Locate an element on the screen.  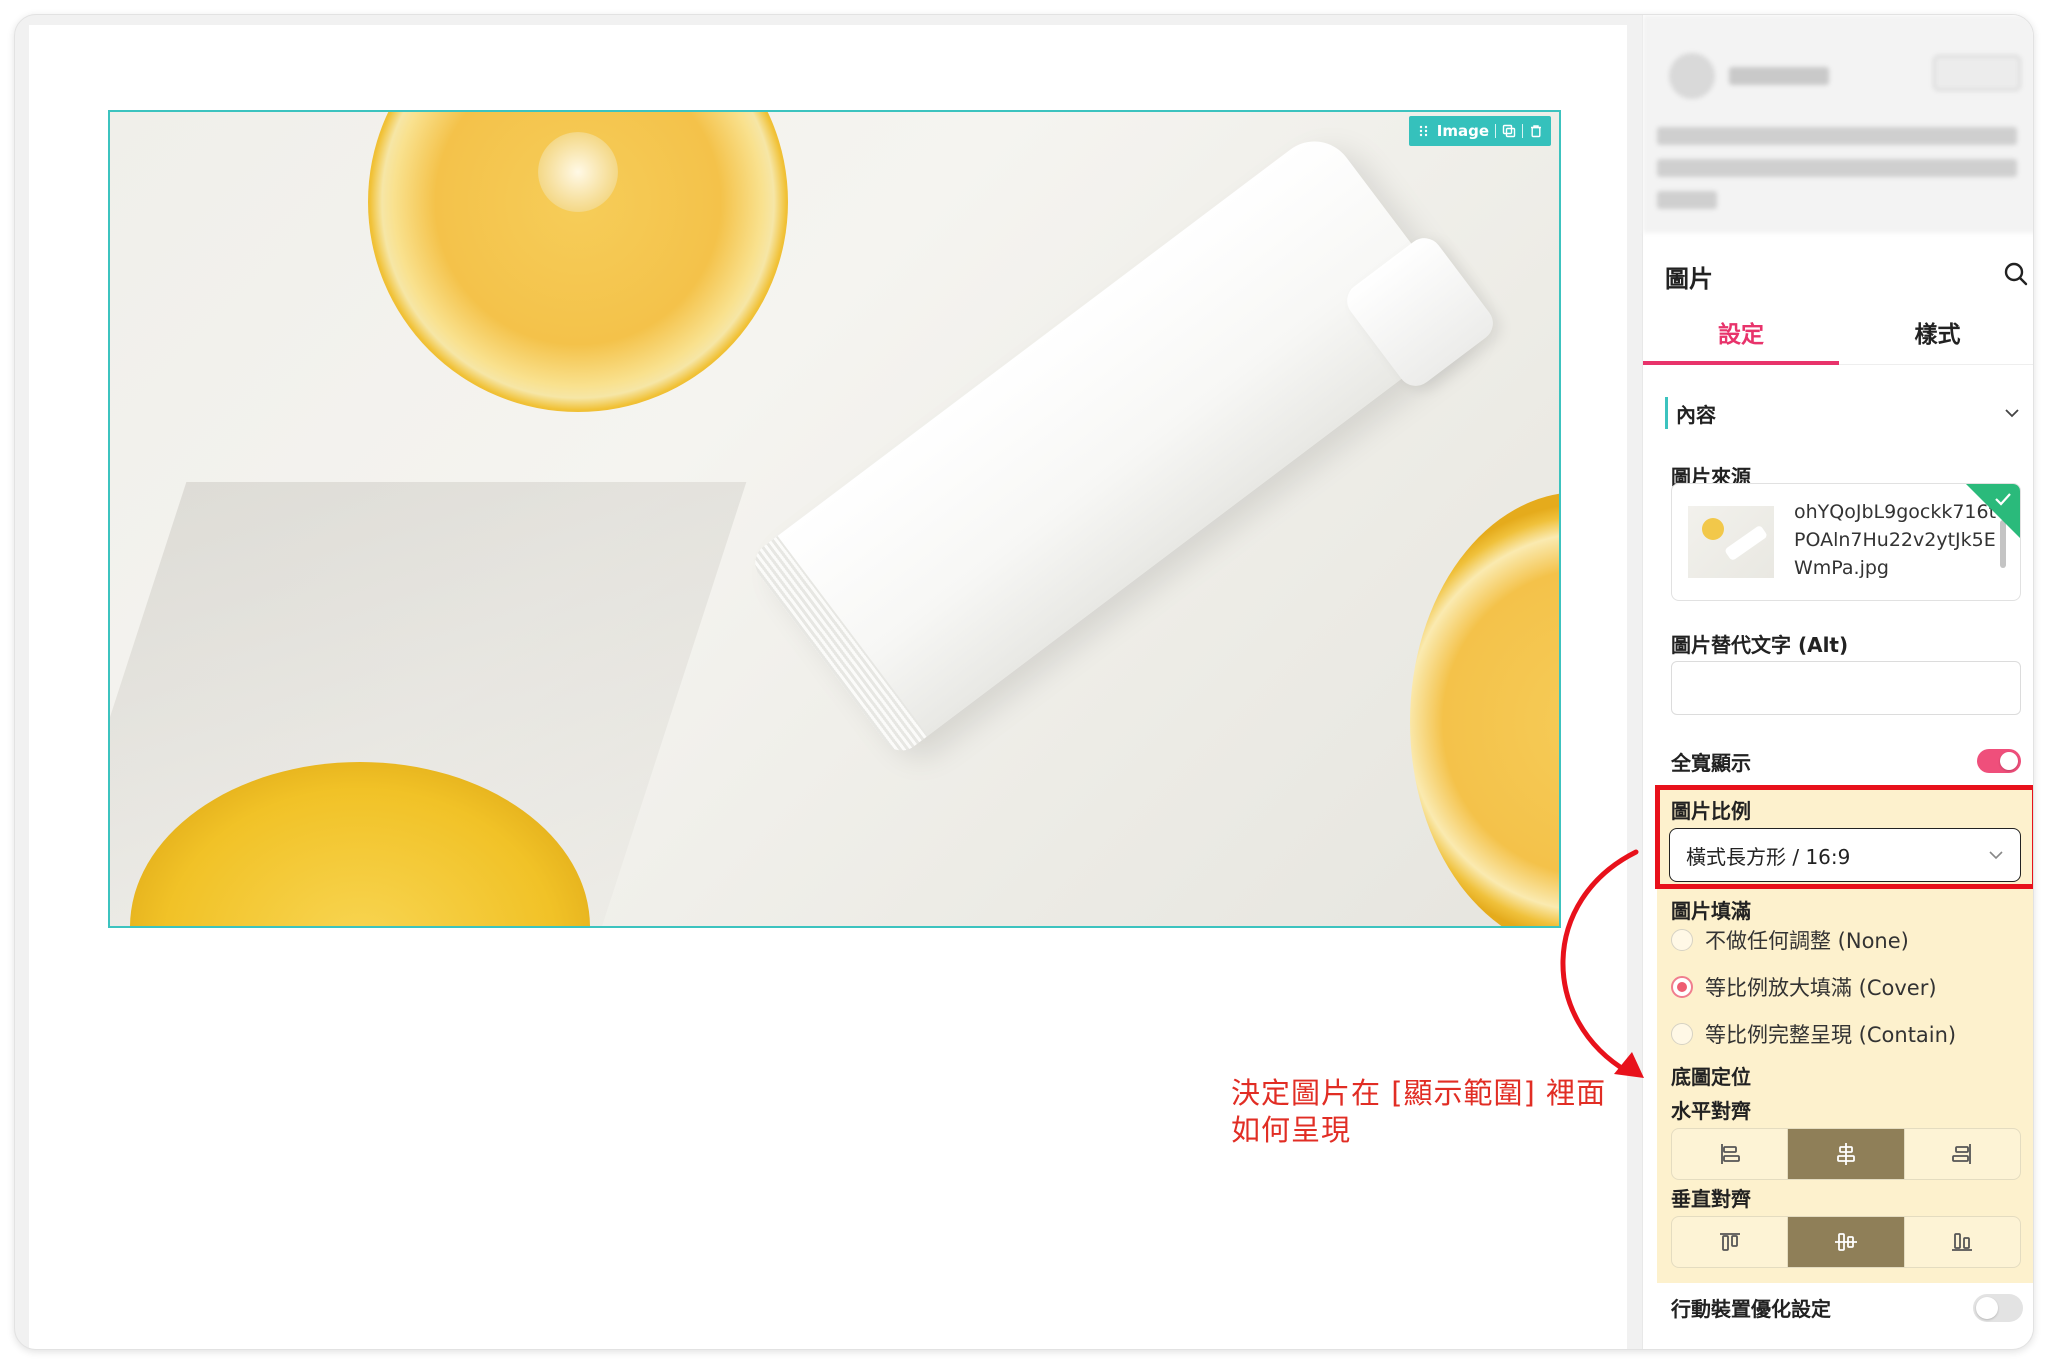
align-bottom-button is located at coordinates (1962, 1242).